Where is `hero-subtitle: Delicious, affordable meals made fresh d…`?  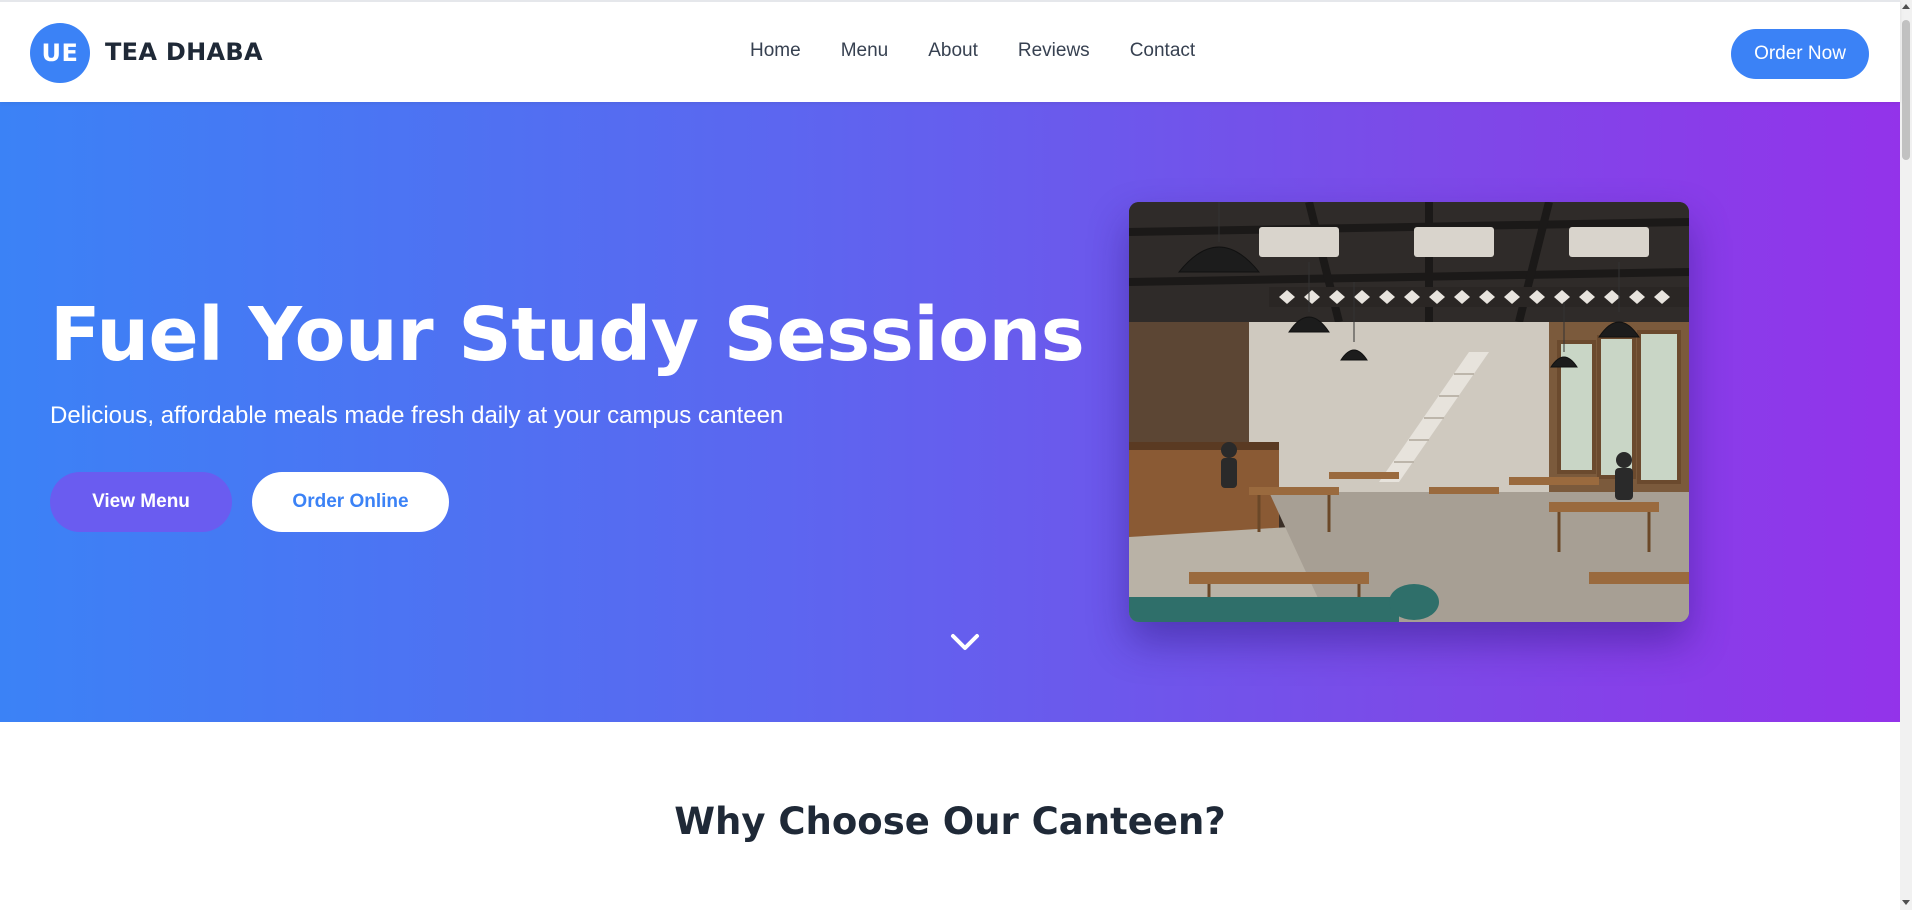 hero-subtitle: Delicious, affordable meals made fresh d… is located at coordinates (417, 415).